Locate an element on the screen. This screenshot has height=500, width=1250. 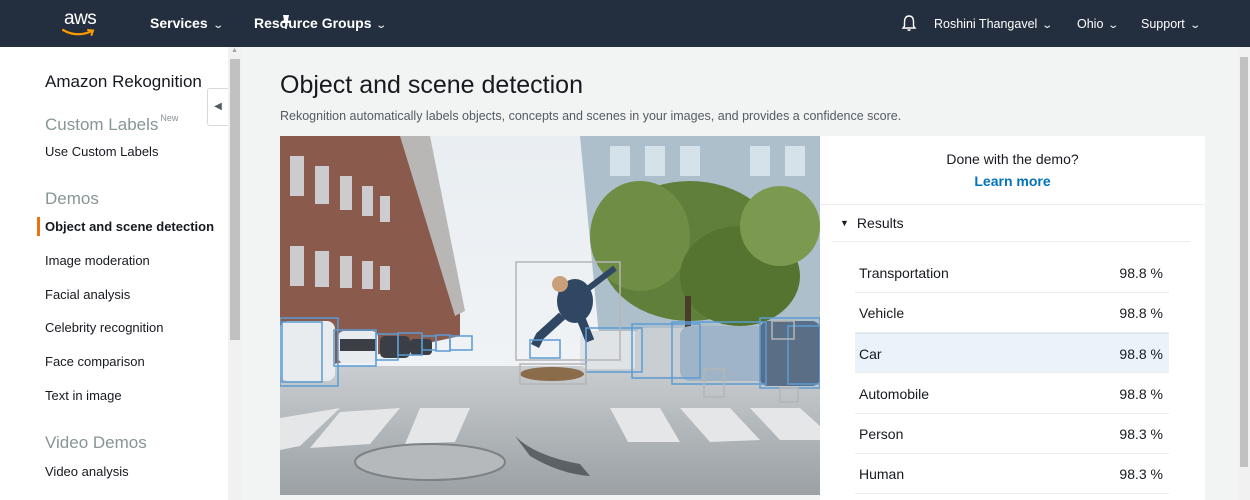
caret-down-icon: ▼ is located at coordinates (844, 223).